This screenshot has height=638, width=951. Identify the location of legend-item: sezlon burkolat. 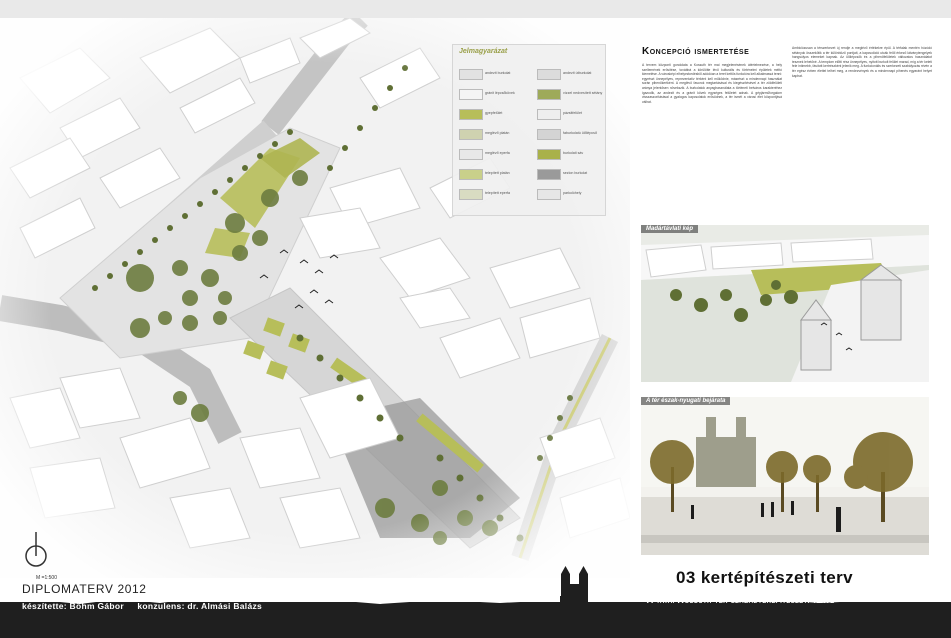
(575, 173).